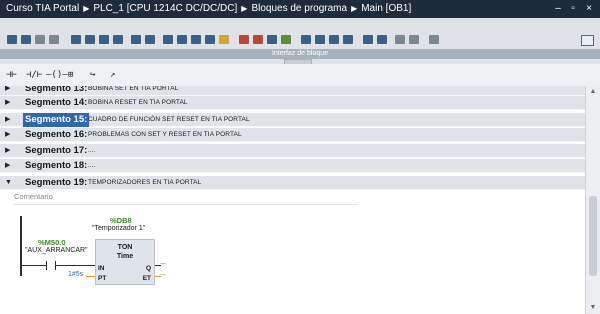  I want to click on segment-comment: Comentario, so click(186, 197).